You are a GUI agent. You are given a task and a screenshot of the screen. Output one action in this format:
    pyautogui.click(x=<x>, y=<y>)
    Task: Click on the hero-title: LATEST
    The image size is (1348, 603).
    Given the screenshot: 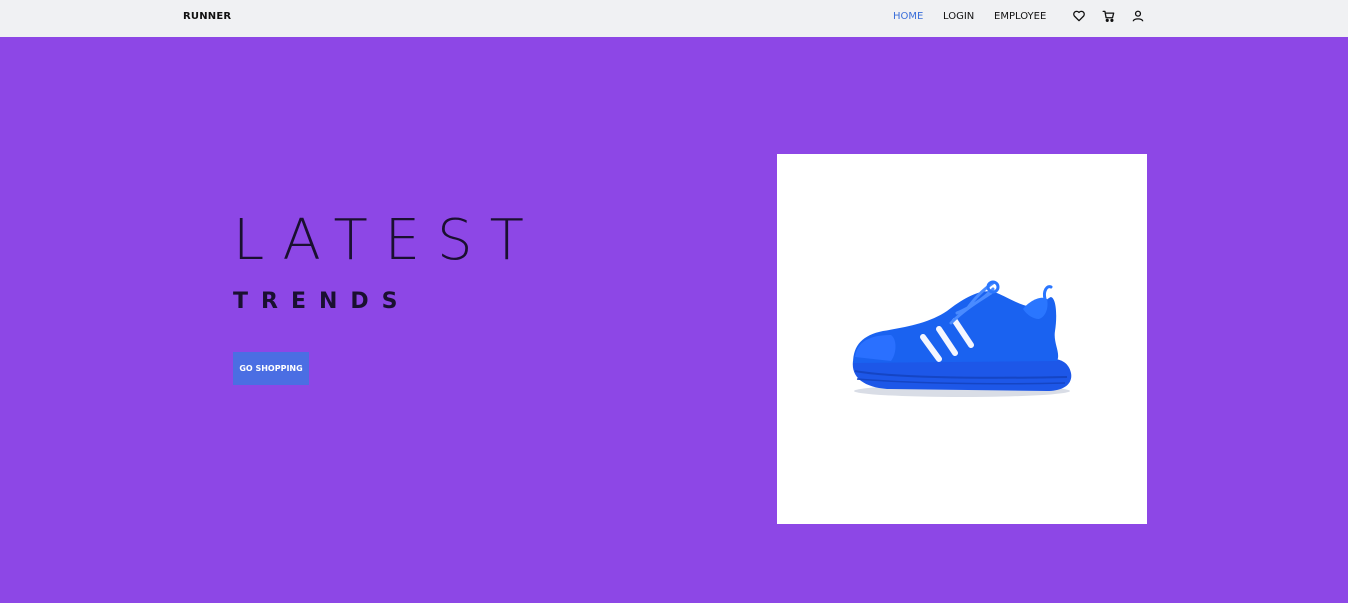 What is the action you would take?
    pyautogui.click(x=387, y=240)
    